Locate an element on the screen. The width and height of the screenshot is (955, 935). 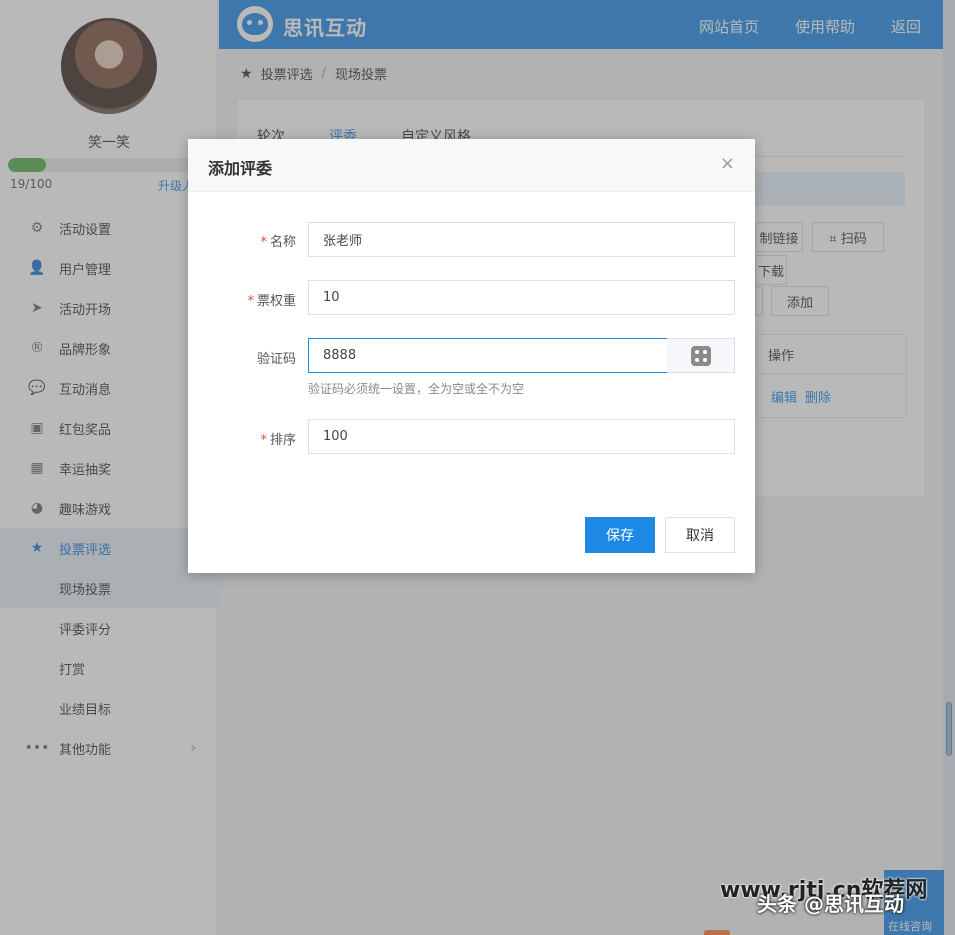
save-button: 保存 is located at coordinates (620, 535).